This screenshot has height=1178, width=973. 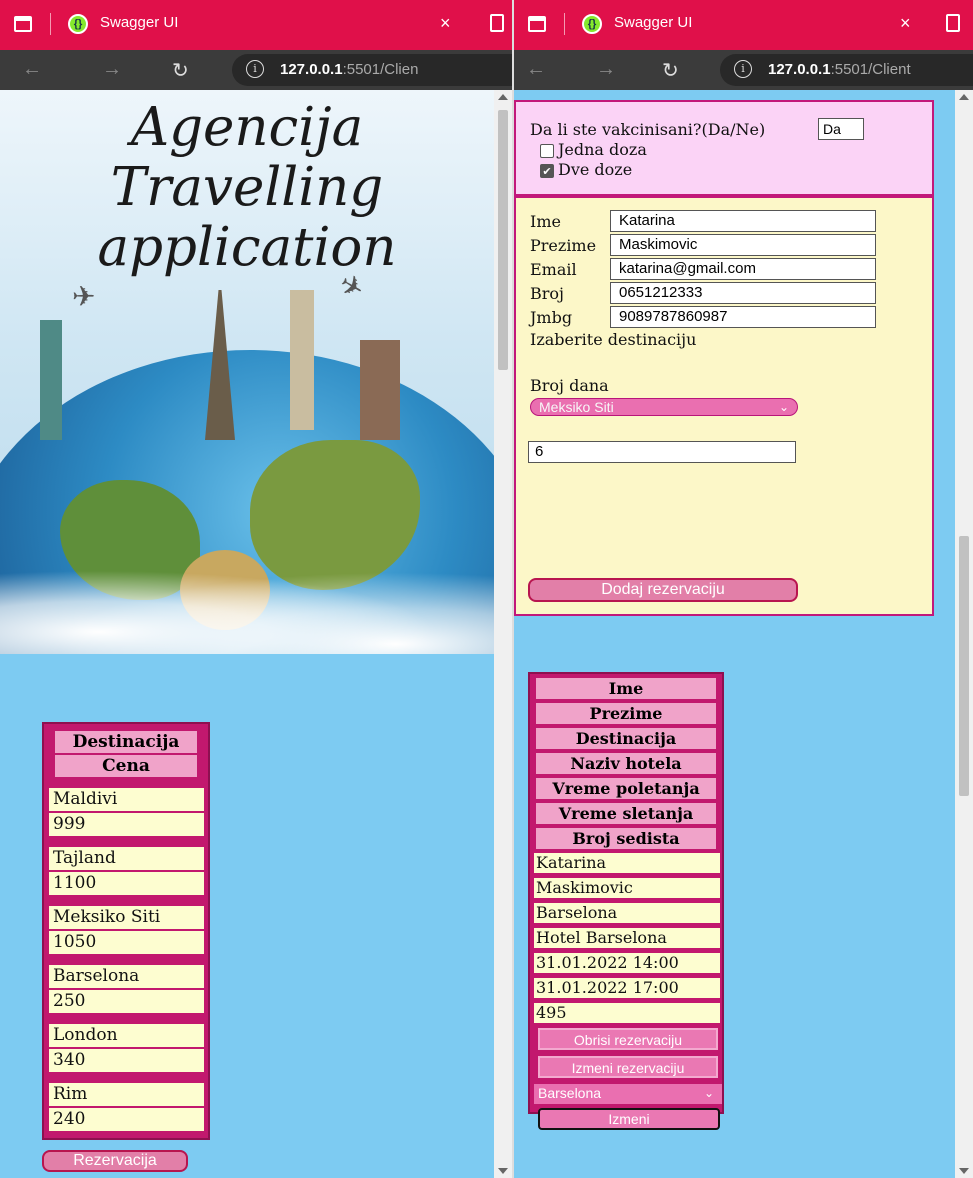 What do you see at coordinates (613, 339) in the screenshot?
I see `destination-label: Izaberite destinaciju` at bounding box center [613, 339].